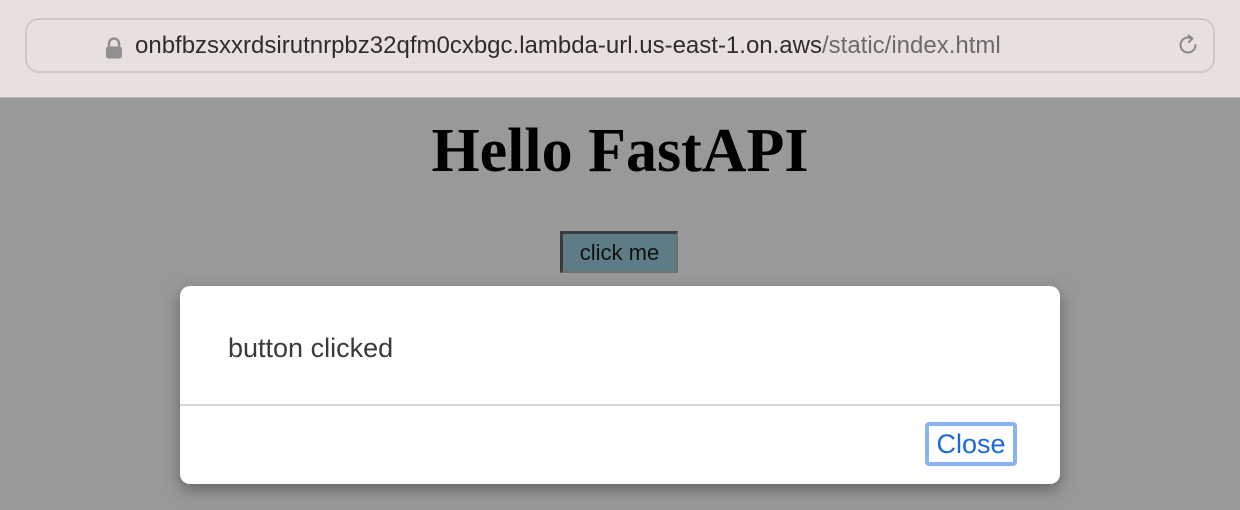  I want to click on reload-icon, so click(1188, 45).